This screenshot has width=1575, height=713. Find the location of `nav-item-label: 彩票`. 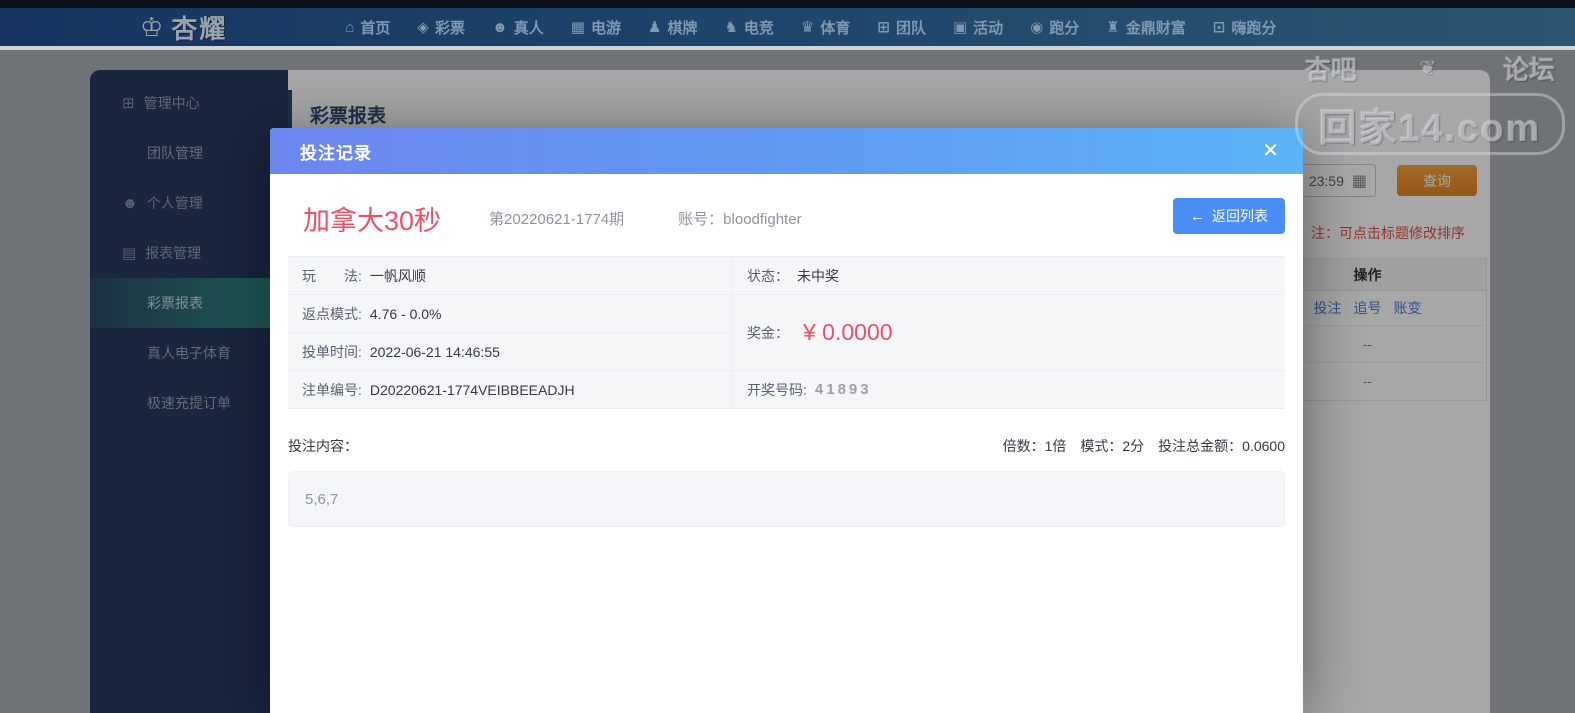

nav-item-label: 彩票 is located at coordinates (449, 28).